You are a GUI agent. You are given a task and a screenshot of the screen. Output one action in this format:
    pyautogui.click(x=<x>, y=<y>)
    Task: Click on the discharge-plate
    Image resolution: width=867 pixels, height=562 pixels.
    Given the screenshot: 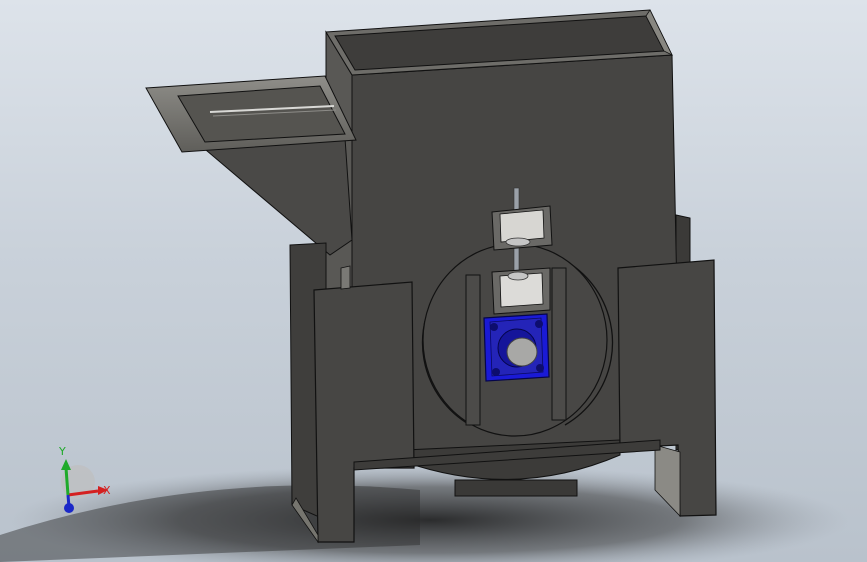 What is the action you would take?
    pyautogui.click(x=516, y=488)
    